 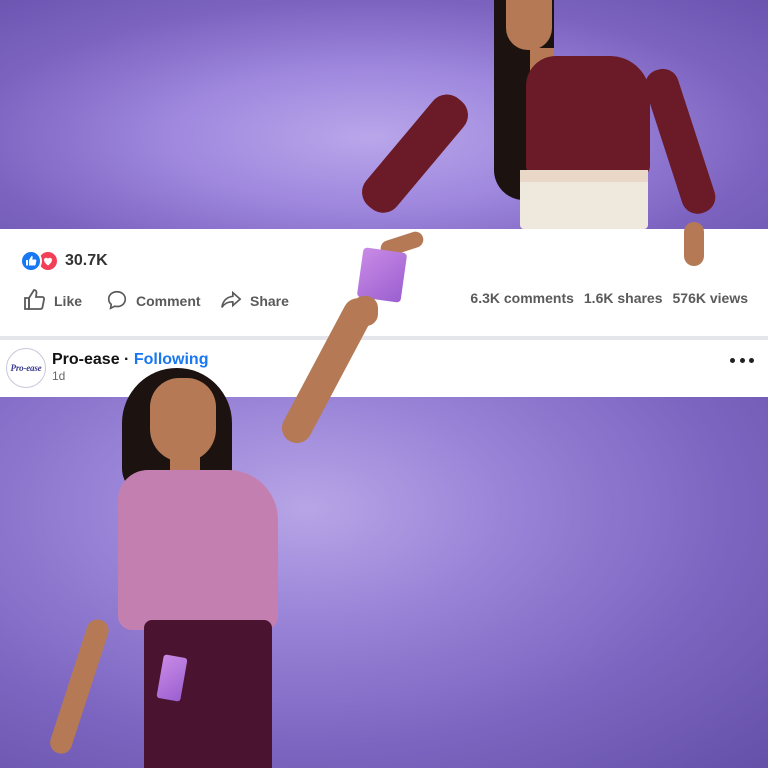 I want to click on page-avatar: Pro-ease, so click(x=26, y=368).